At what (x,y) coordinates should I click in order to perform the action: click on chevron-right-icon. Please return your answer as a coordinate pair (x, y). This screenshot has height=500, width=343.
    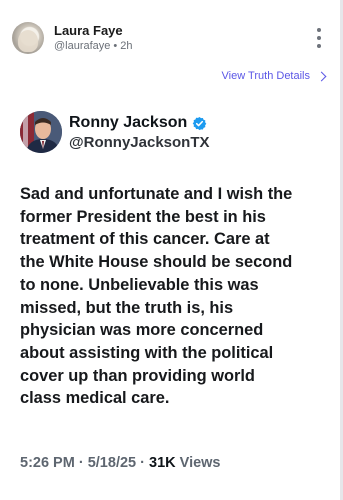
    Looking at the image, I should click on (321, 76).